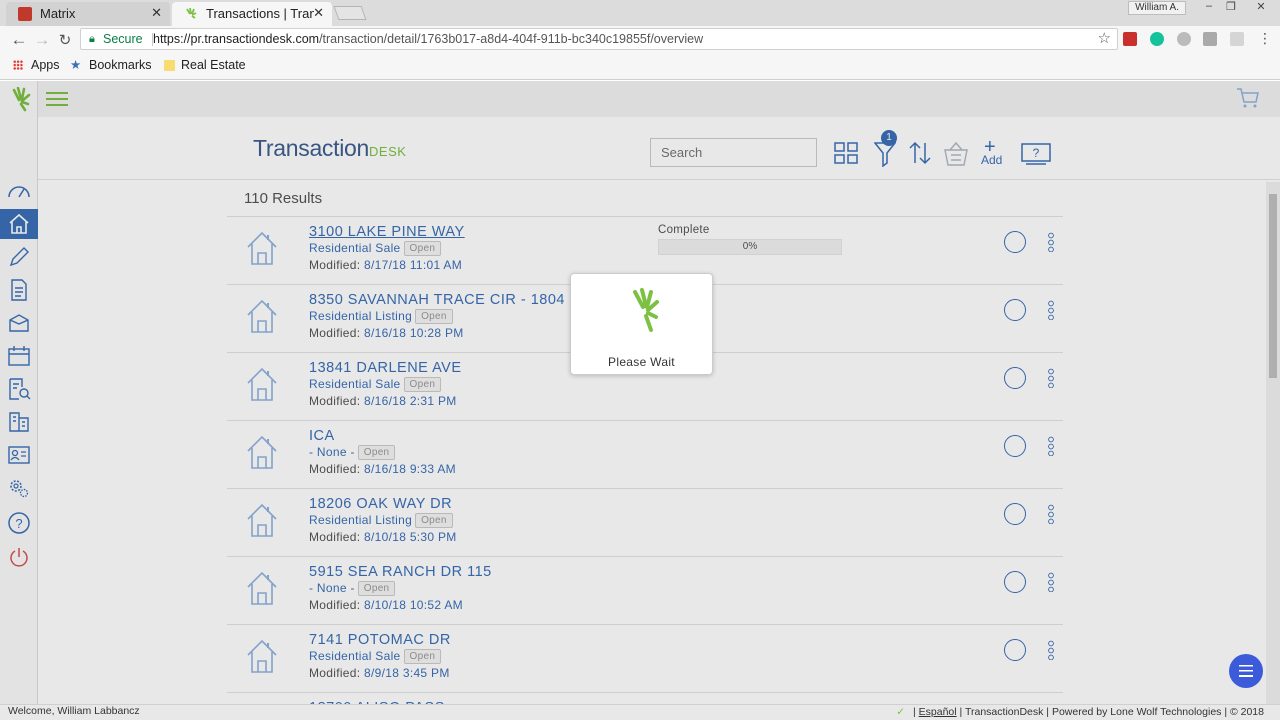 The height and width of the screenshot is (720, 1280). I want to click on lock-icon: 🔒︎, so click(92, 39).